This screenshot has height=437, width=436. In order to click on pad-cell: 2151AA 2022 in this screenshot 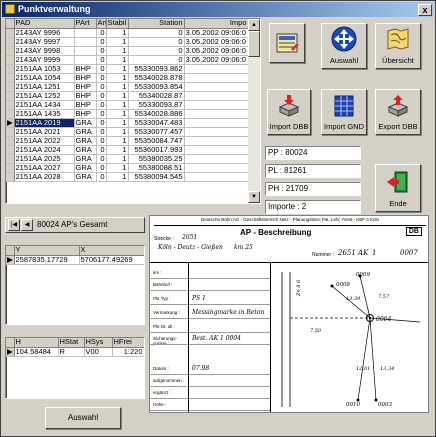, I will do `click(44, 141)`.